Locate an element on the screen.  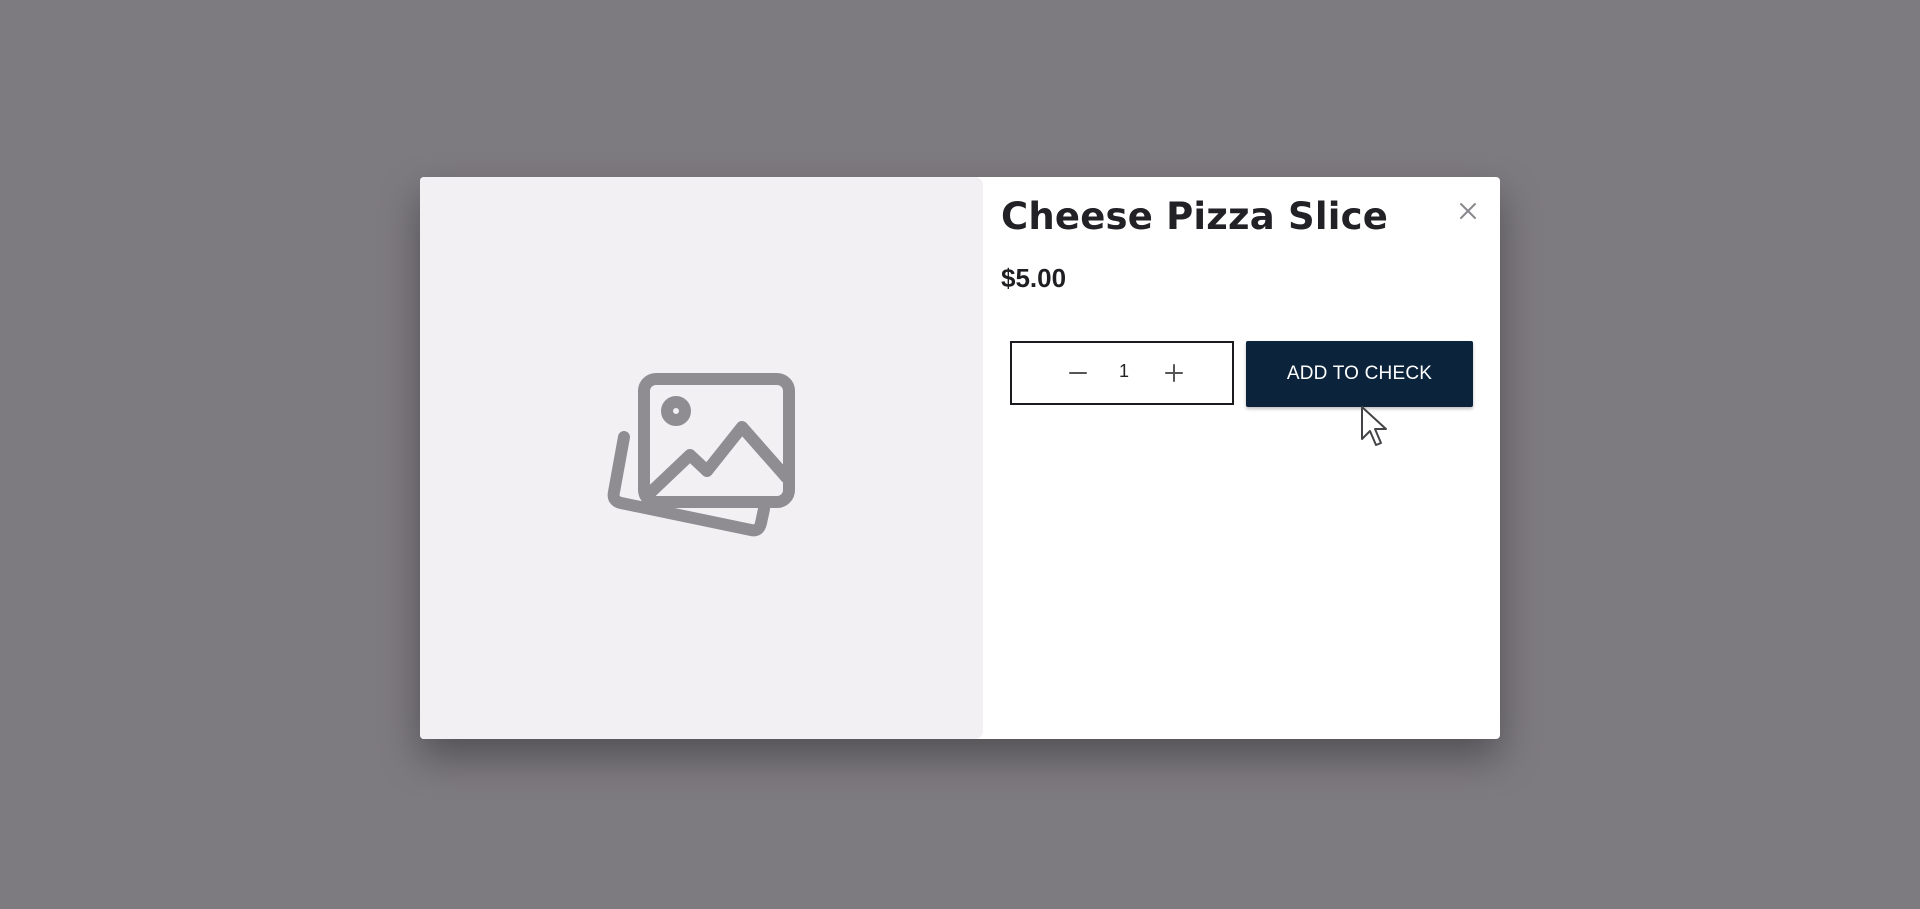
plus-icon is located at coordinates (1174, 373).